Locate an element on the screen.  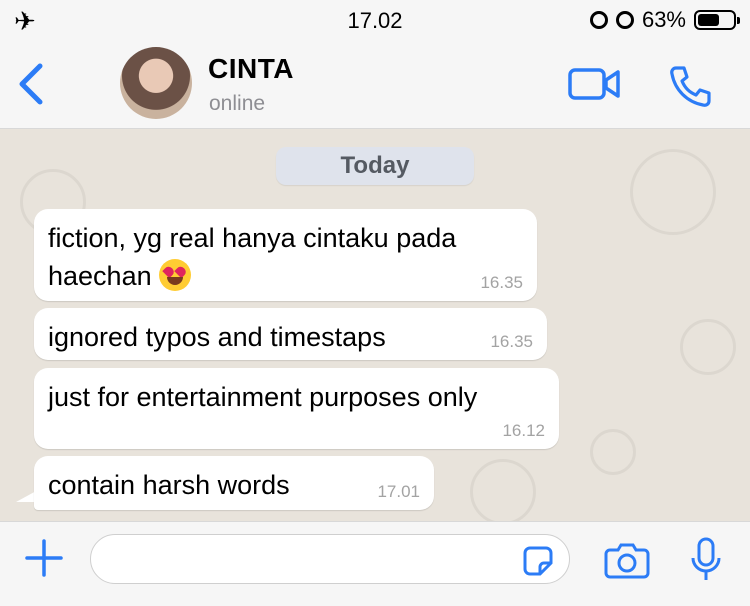
battery-icon is located at coordinates (717, 20).